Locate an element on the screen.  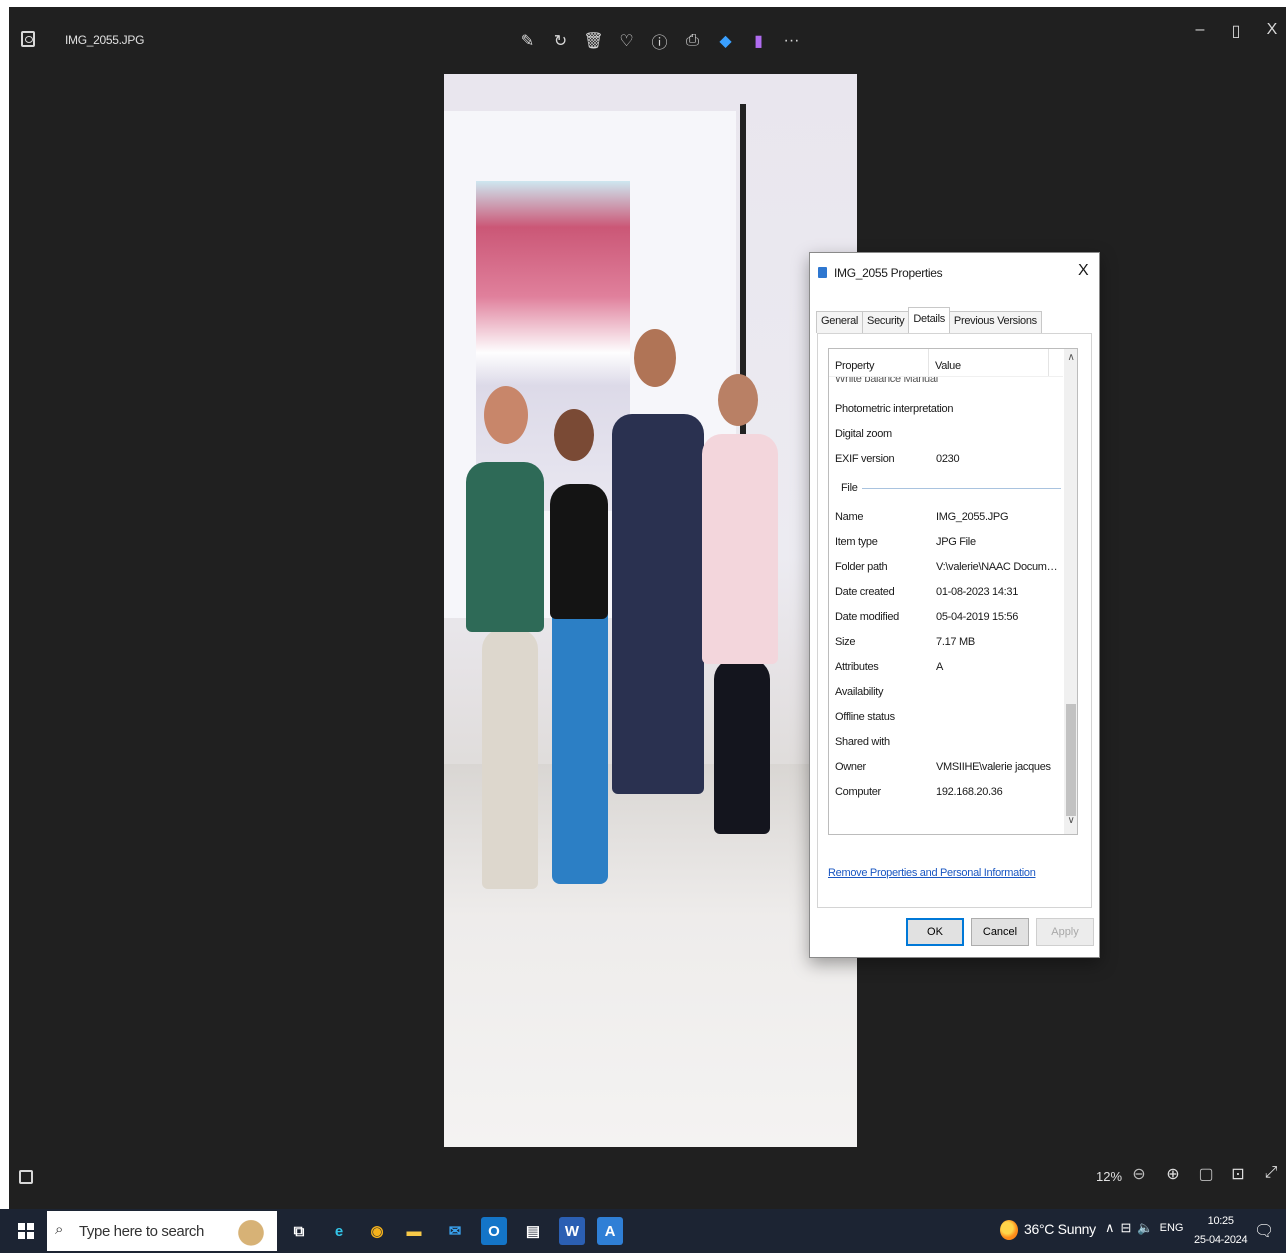
tab-details: Details is located at coordinates (929, 320).